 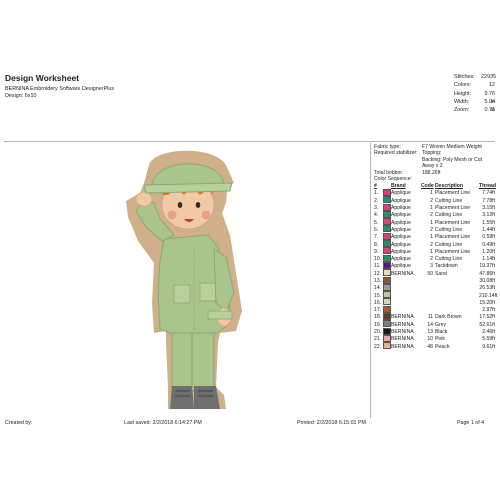 I want to click on thread-description: Tackdown, so click(x=446, y=266).